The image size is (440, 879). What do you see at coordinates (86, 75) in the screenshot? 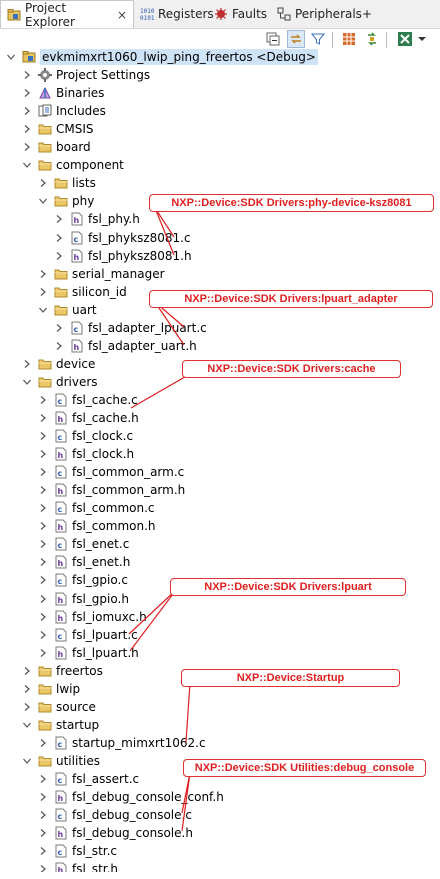
I see `tree-item: Project Settings` at bounding box center [86, 75].